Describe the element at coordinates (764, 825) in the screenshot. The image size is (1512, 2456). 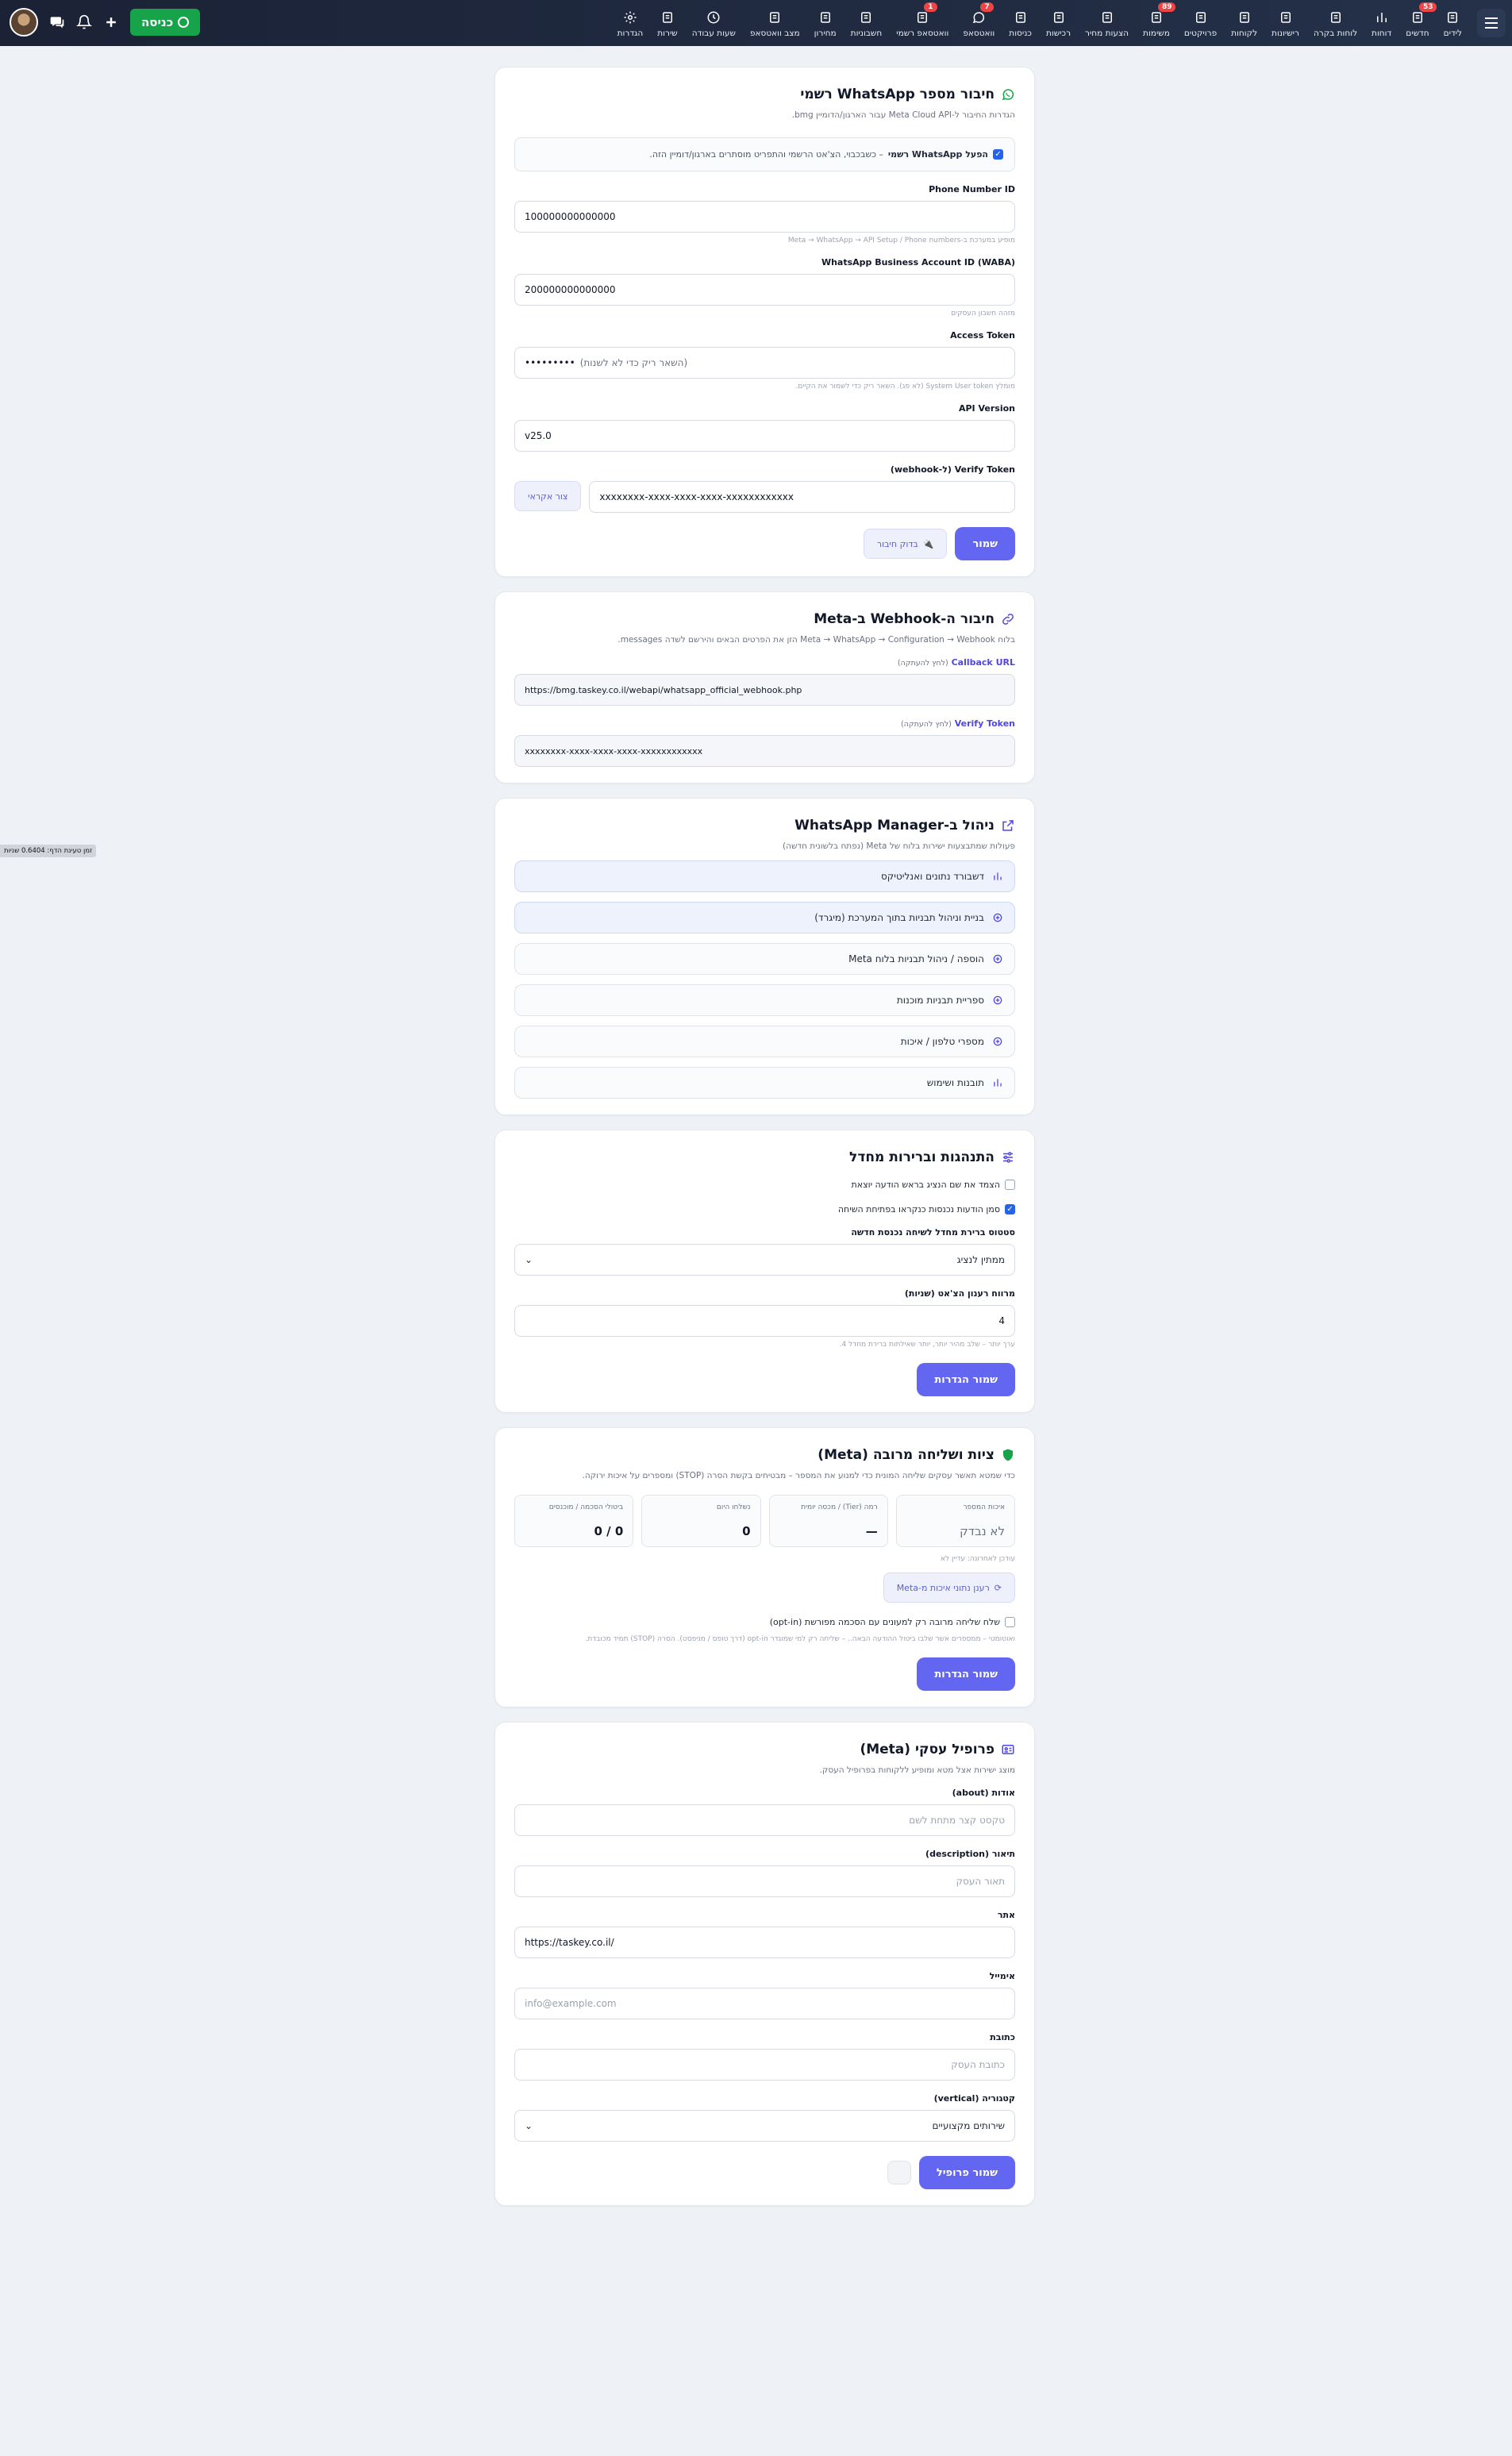
I see `card-title: ניהול ב-WhatsApp Manager` at that location.